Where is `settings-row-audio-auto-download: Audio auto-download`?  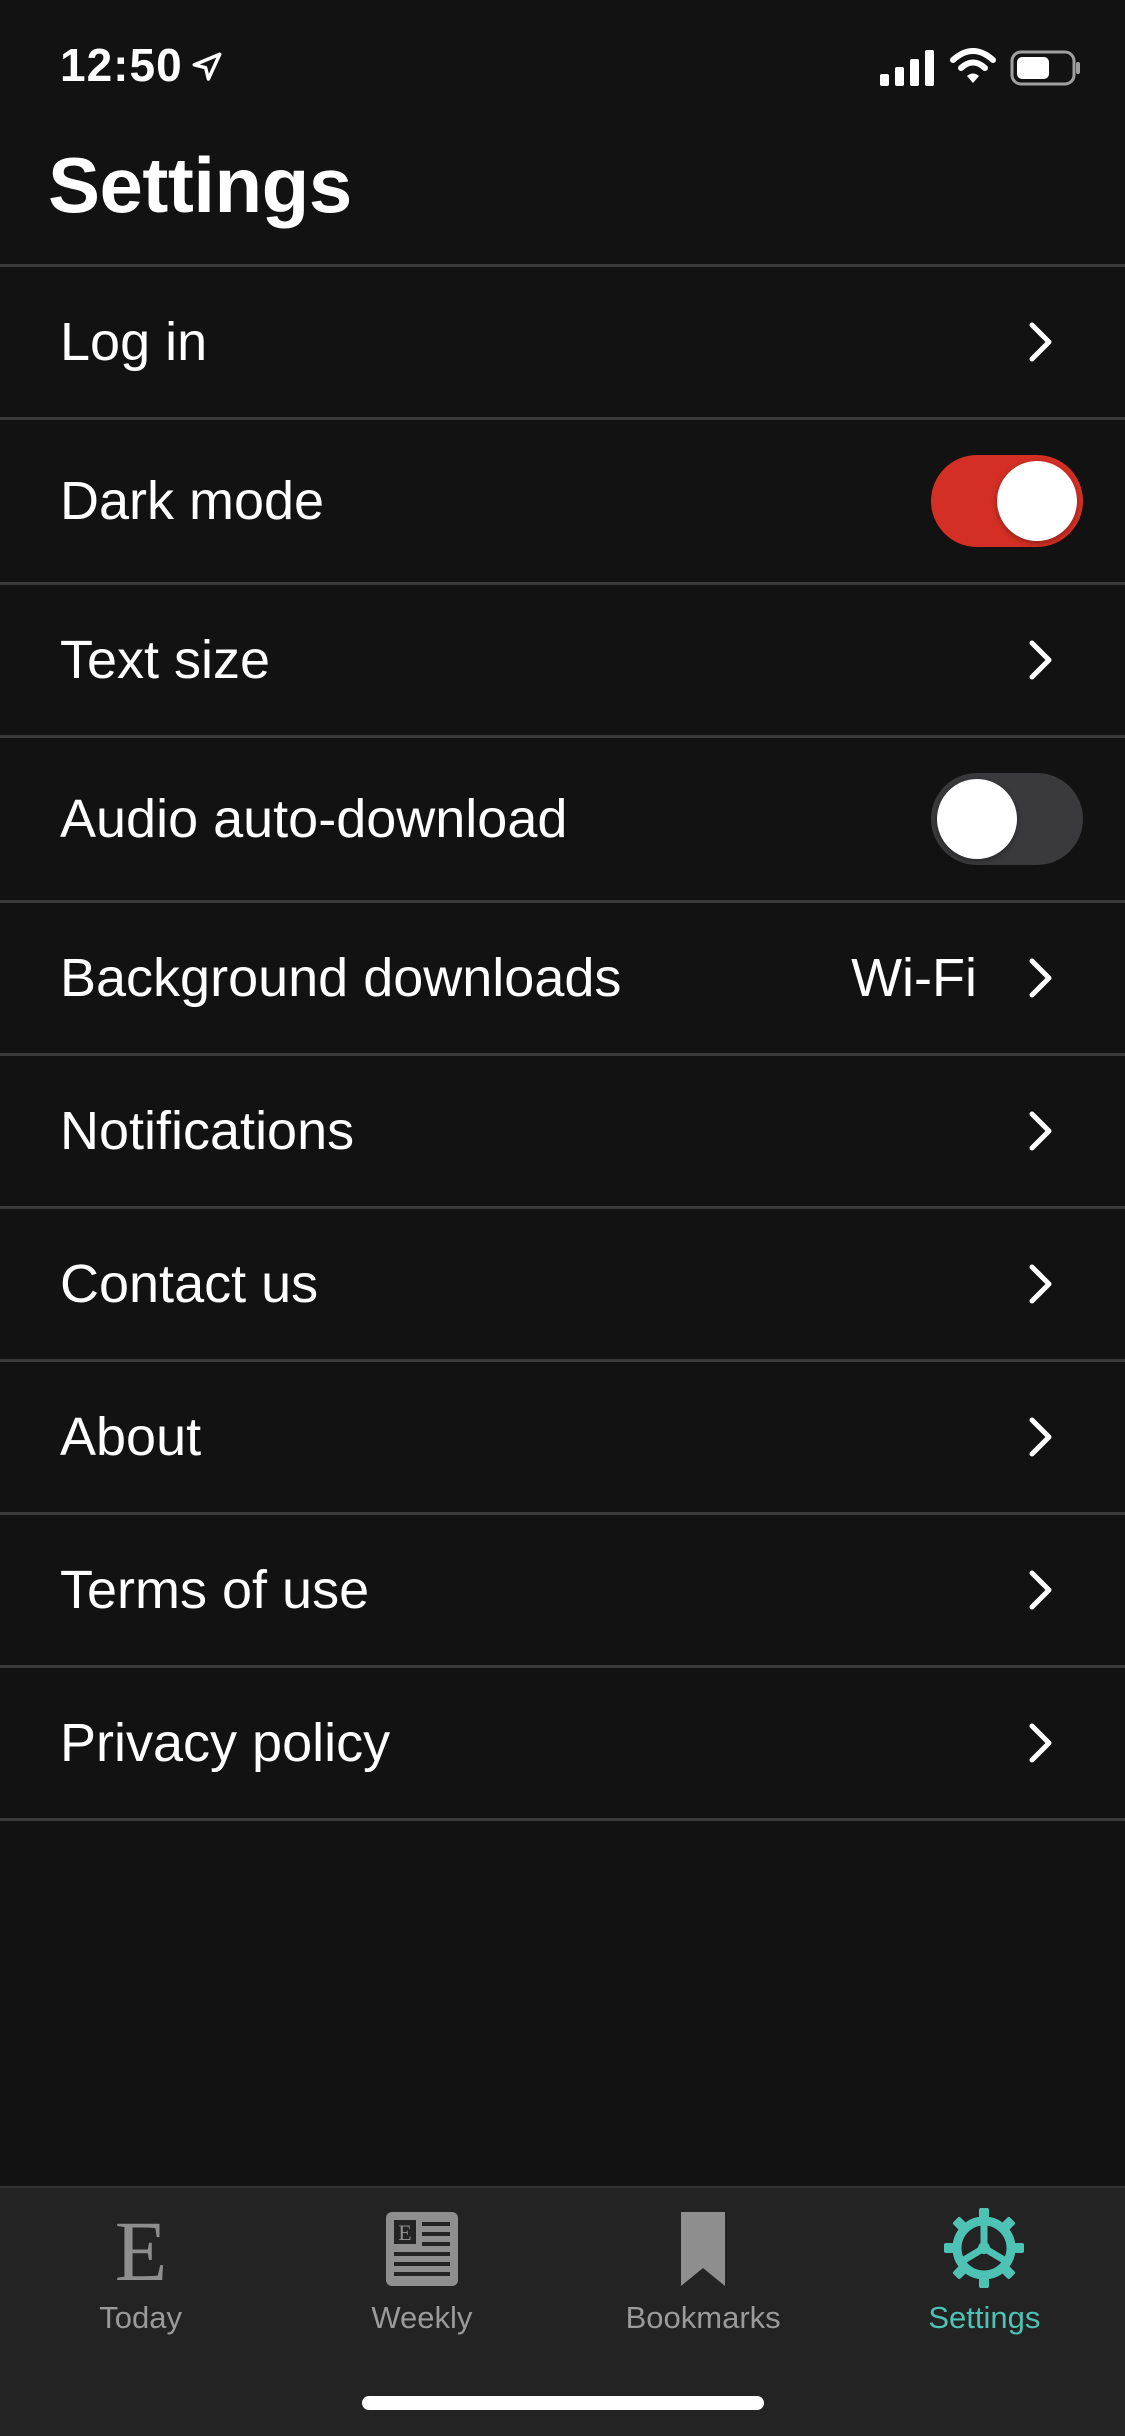 settings-row-audio-auto-download: Audio auto-download is located at coordinates (562, 820).